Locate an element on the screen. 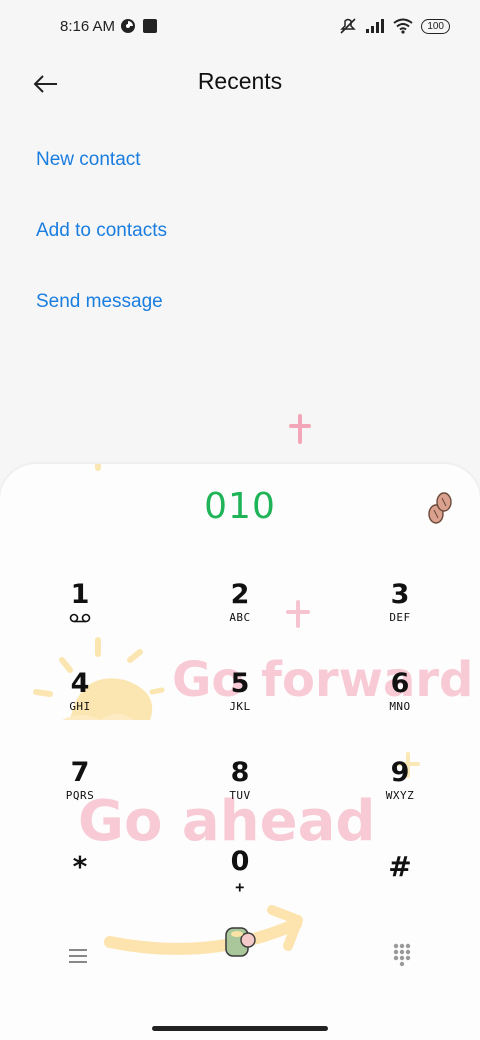 Image resolution: width=480 pixels, height=1040 pixels. status-bar: 8:16 AM 100 is located at coordinates (240, 28).